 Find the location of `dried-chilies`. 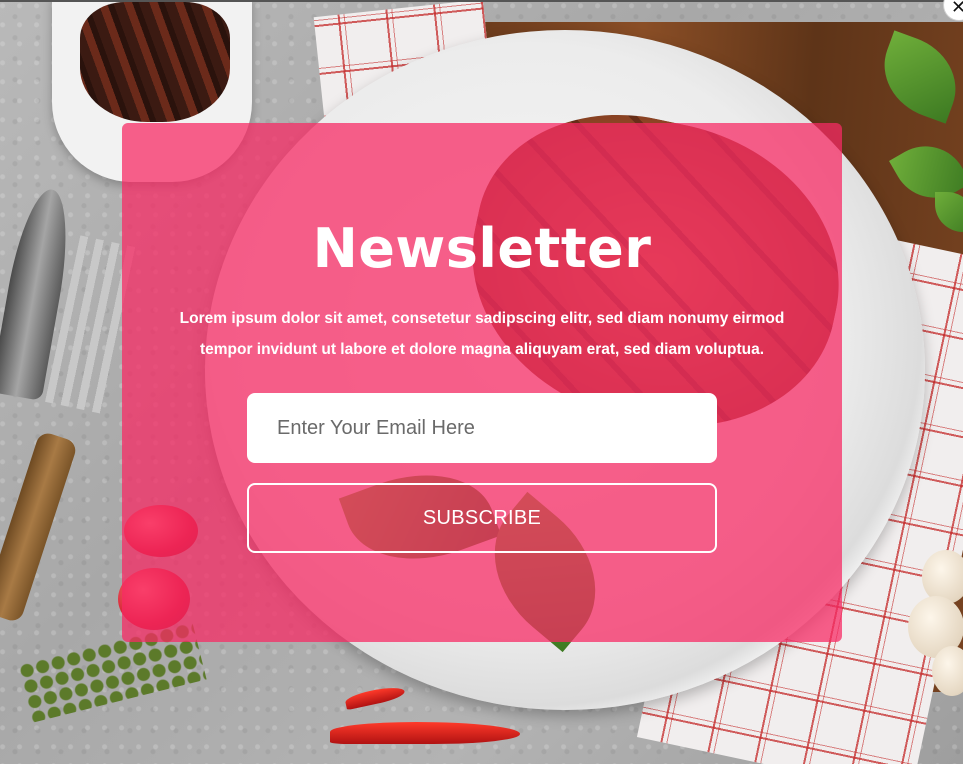

dried-chilies is located at coordinates (155, 62).